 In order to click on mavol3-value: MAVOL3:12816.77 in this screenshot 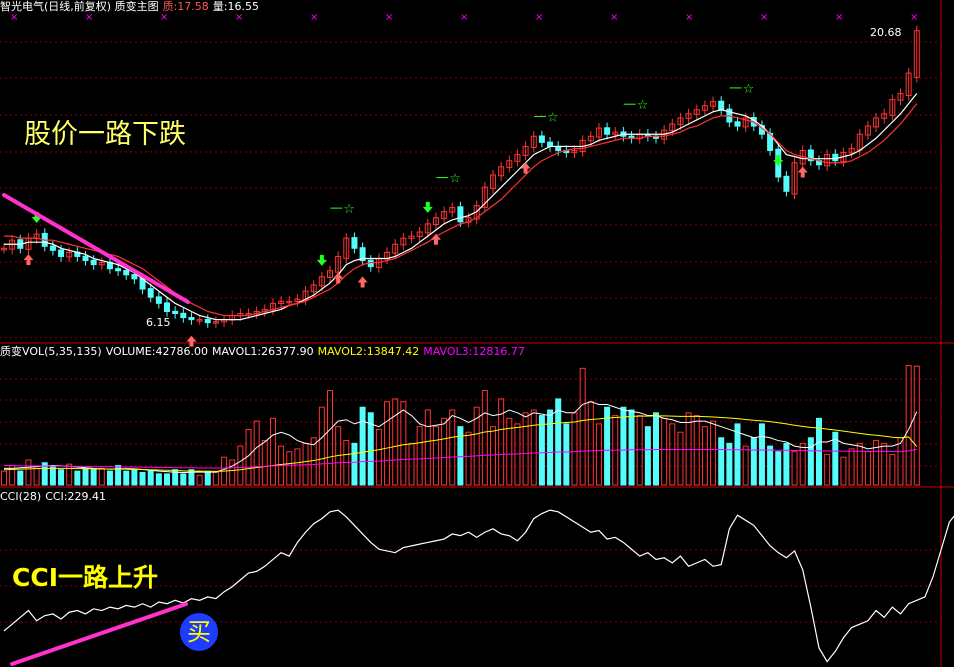, I will do `click(474, 351)`.